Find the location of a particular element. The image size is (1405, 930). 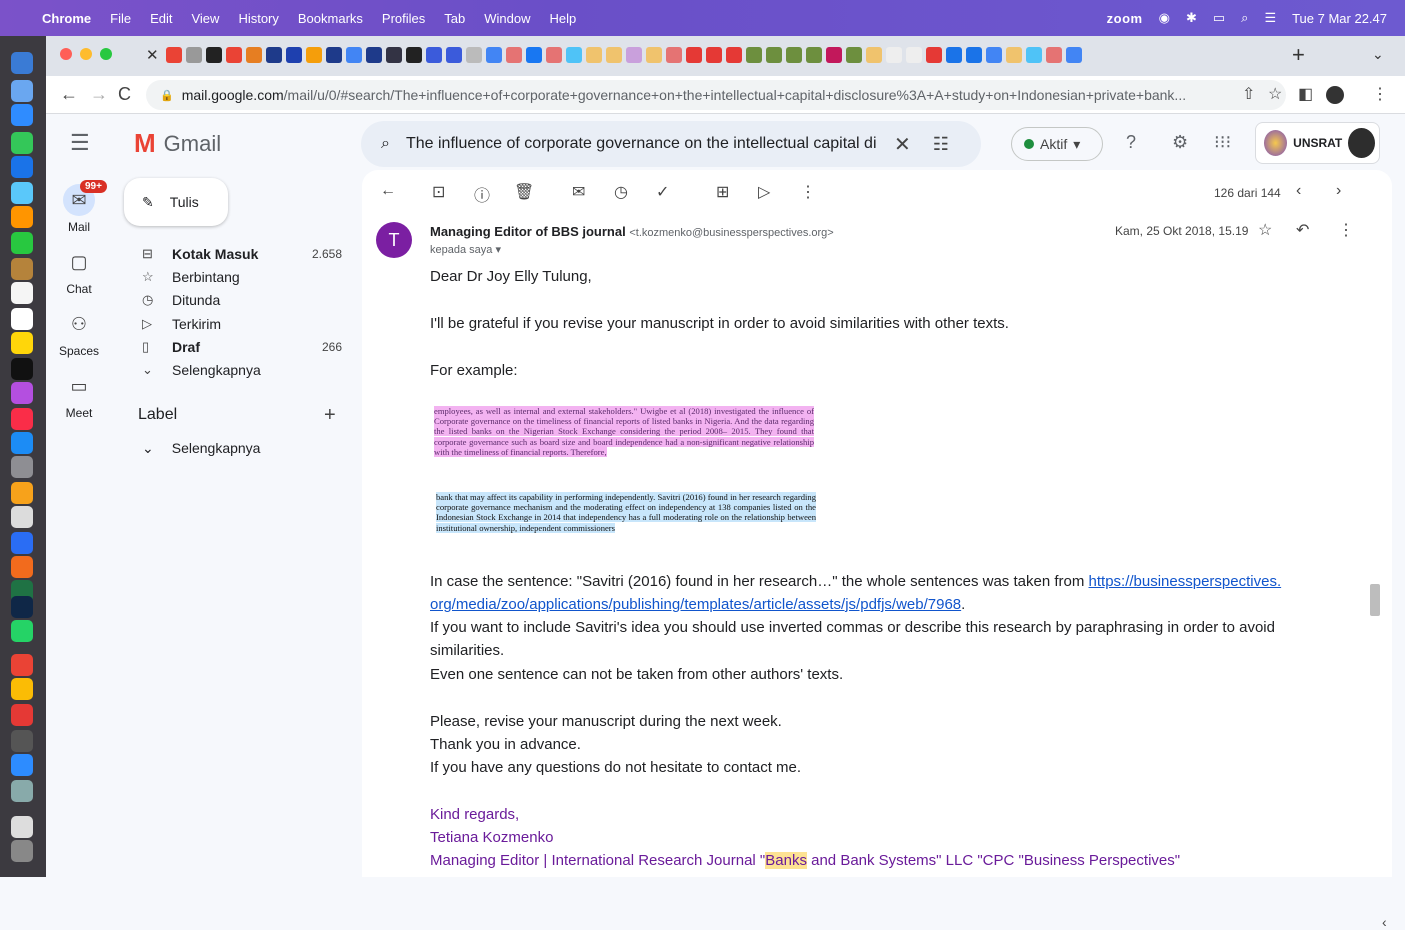

rail-chat: ▢ Chat is located at coordinates (79, 271).